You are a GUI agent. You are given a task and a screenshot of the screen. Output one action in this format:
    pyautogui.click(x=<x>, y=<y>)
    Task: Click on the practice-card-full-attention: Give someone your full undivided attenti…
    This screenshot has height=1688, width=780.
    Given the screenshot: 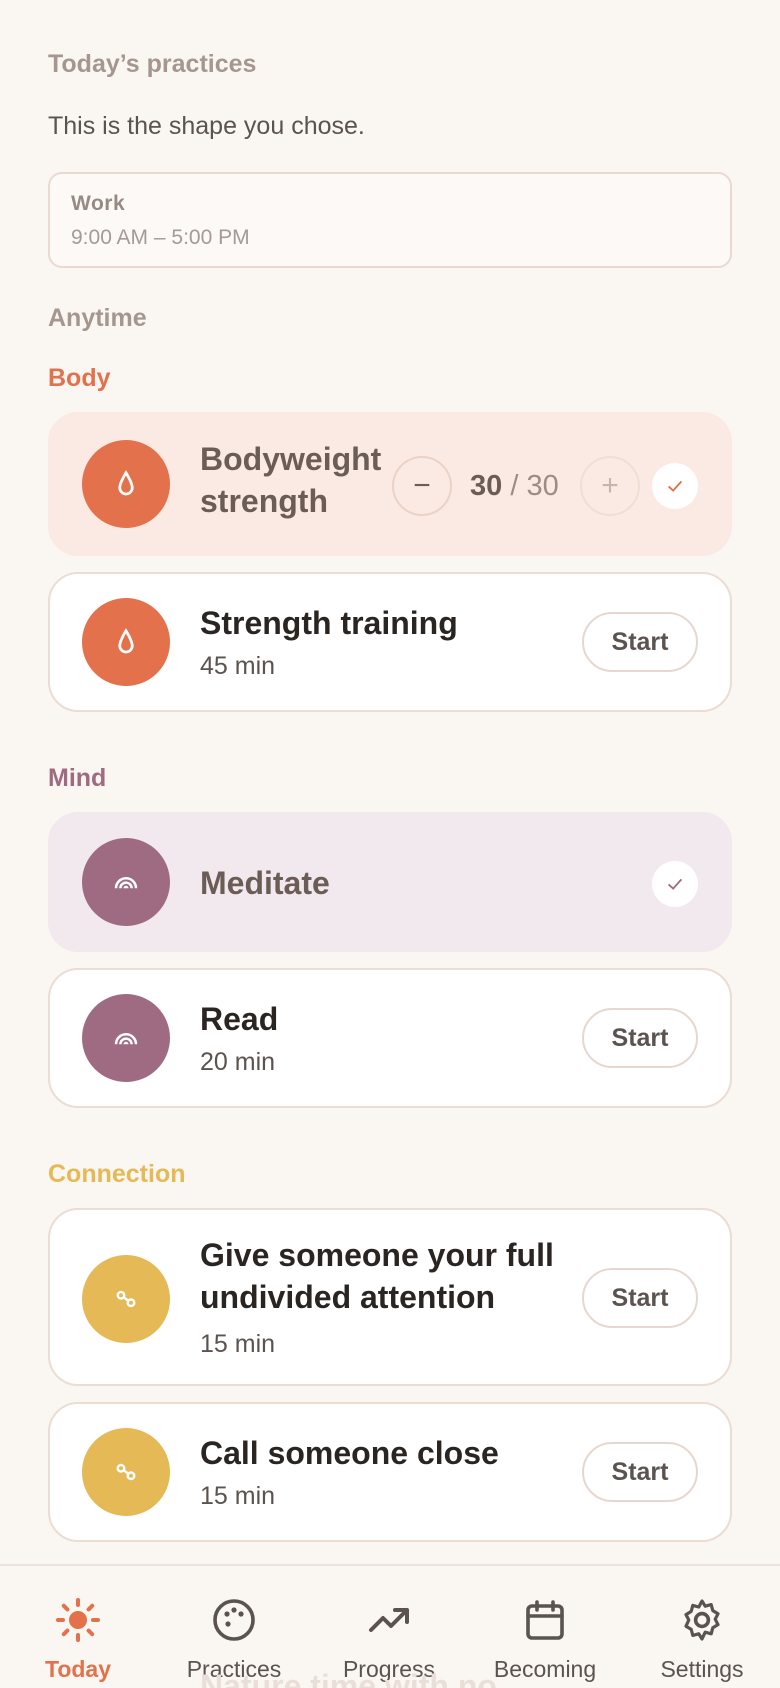 What is the action you would take?
    pyautogui.click(x=390, y=1297)
    